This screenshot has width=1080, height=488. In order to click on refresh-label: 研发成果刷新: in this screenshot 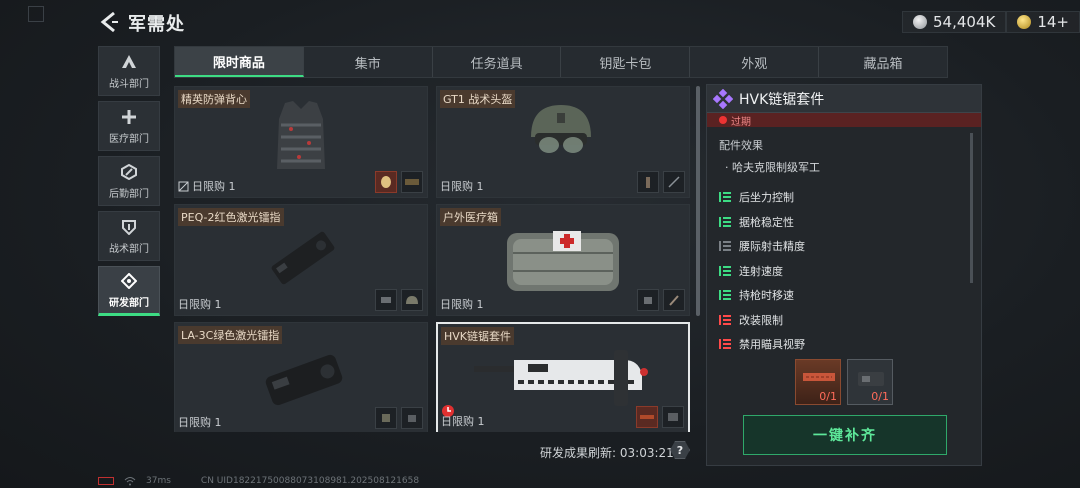, I will do `click(578, 453)`.